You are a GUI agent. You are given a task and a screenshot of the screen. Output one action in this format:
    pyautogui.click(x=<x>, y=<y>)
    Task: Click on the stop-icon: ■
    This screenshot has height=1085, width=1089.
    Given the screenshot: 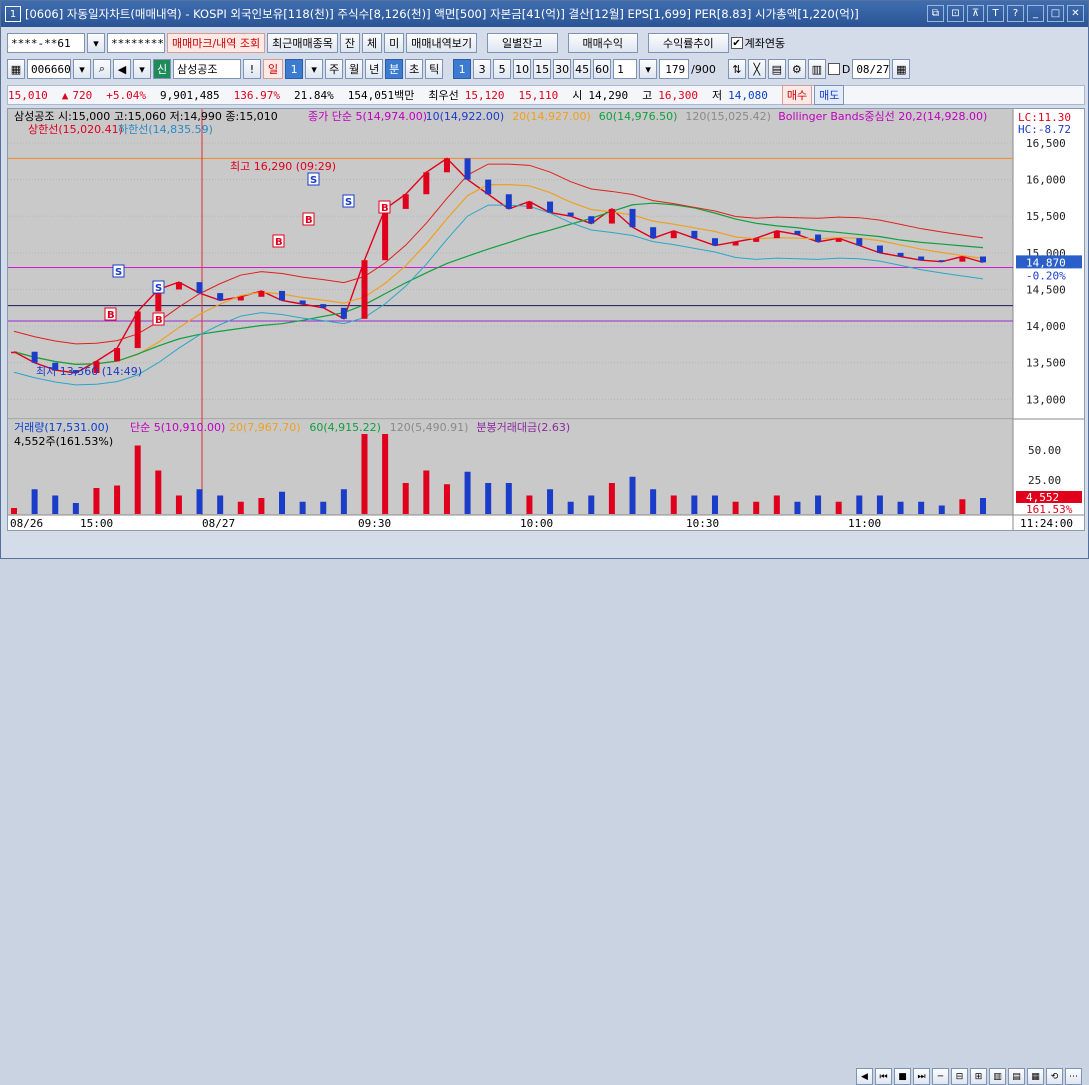 What is the action you would take?
    pyautogui.click(x=902, y=1076)
    